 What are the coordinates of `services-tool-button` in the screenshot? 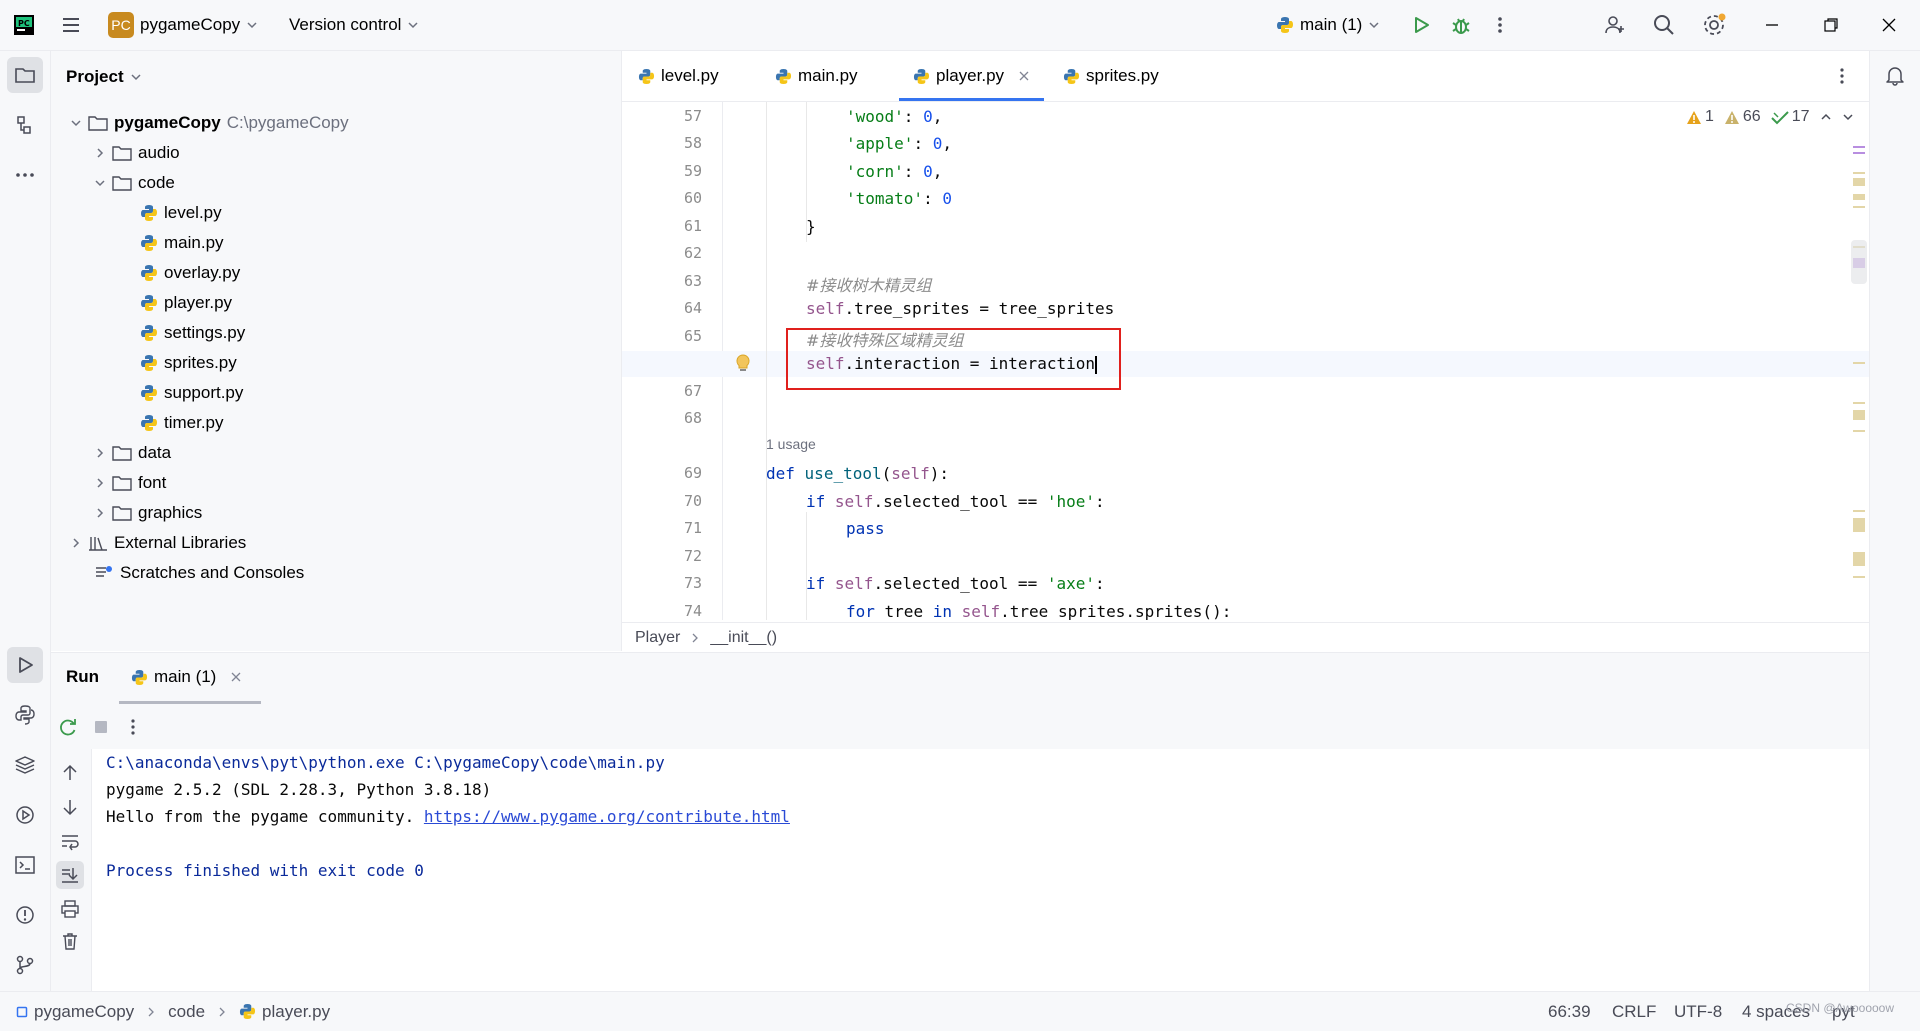 It's located at (25, 815).